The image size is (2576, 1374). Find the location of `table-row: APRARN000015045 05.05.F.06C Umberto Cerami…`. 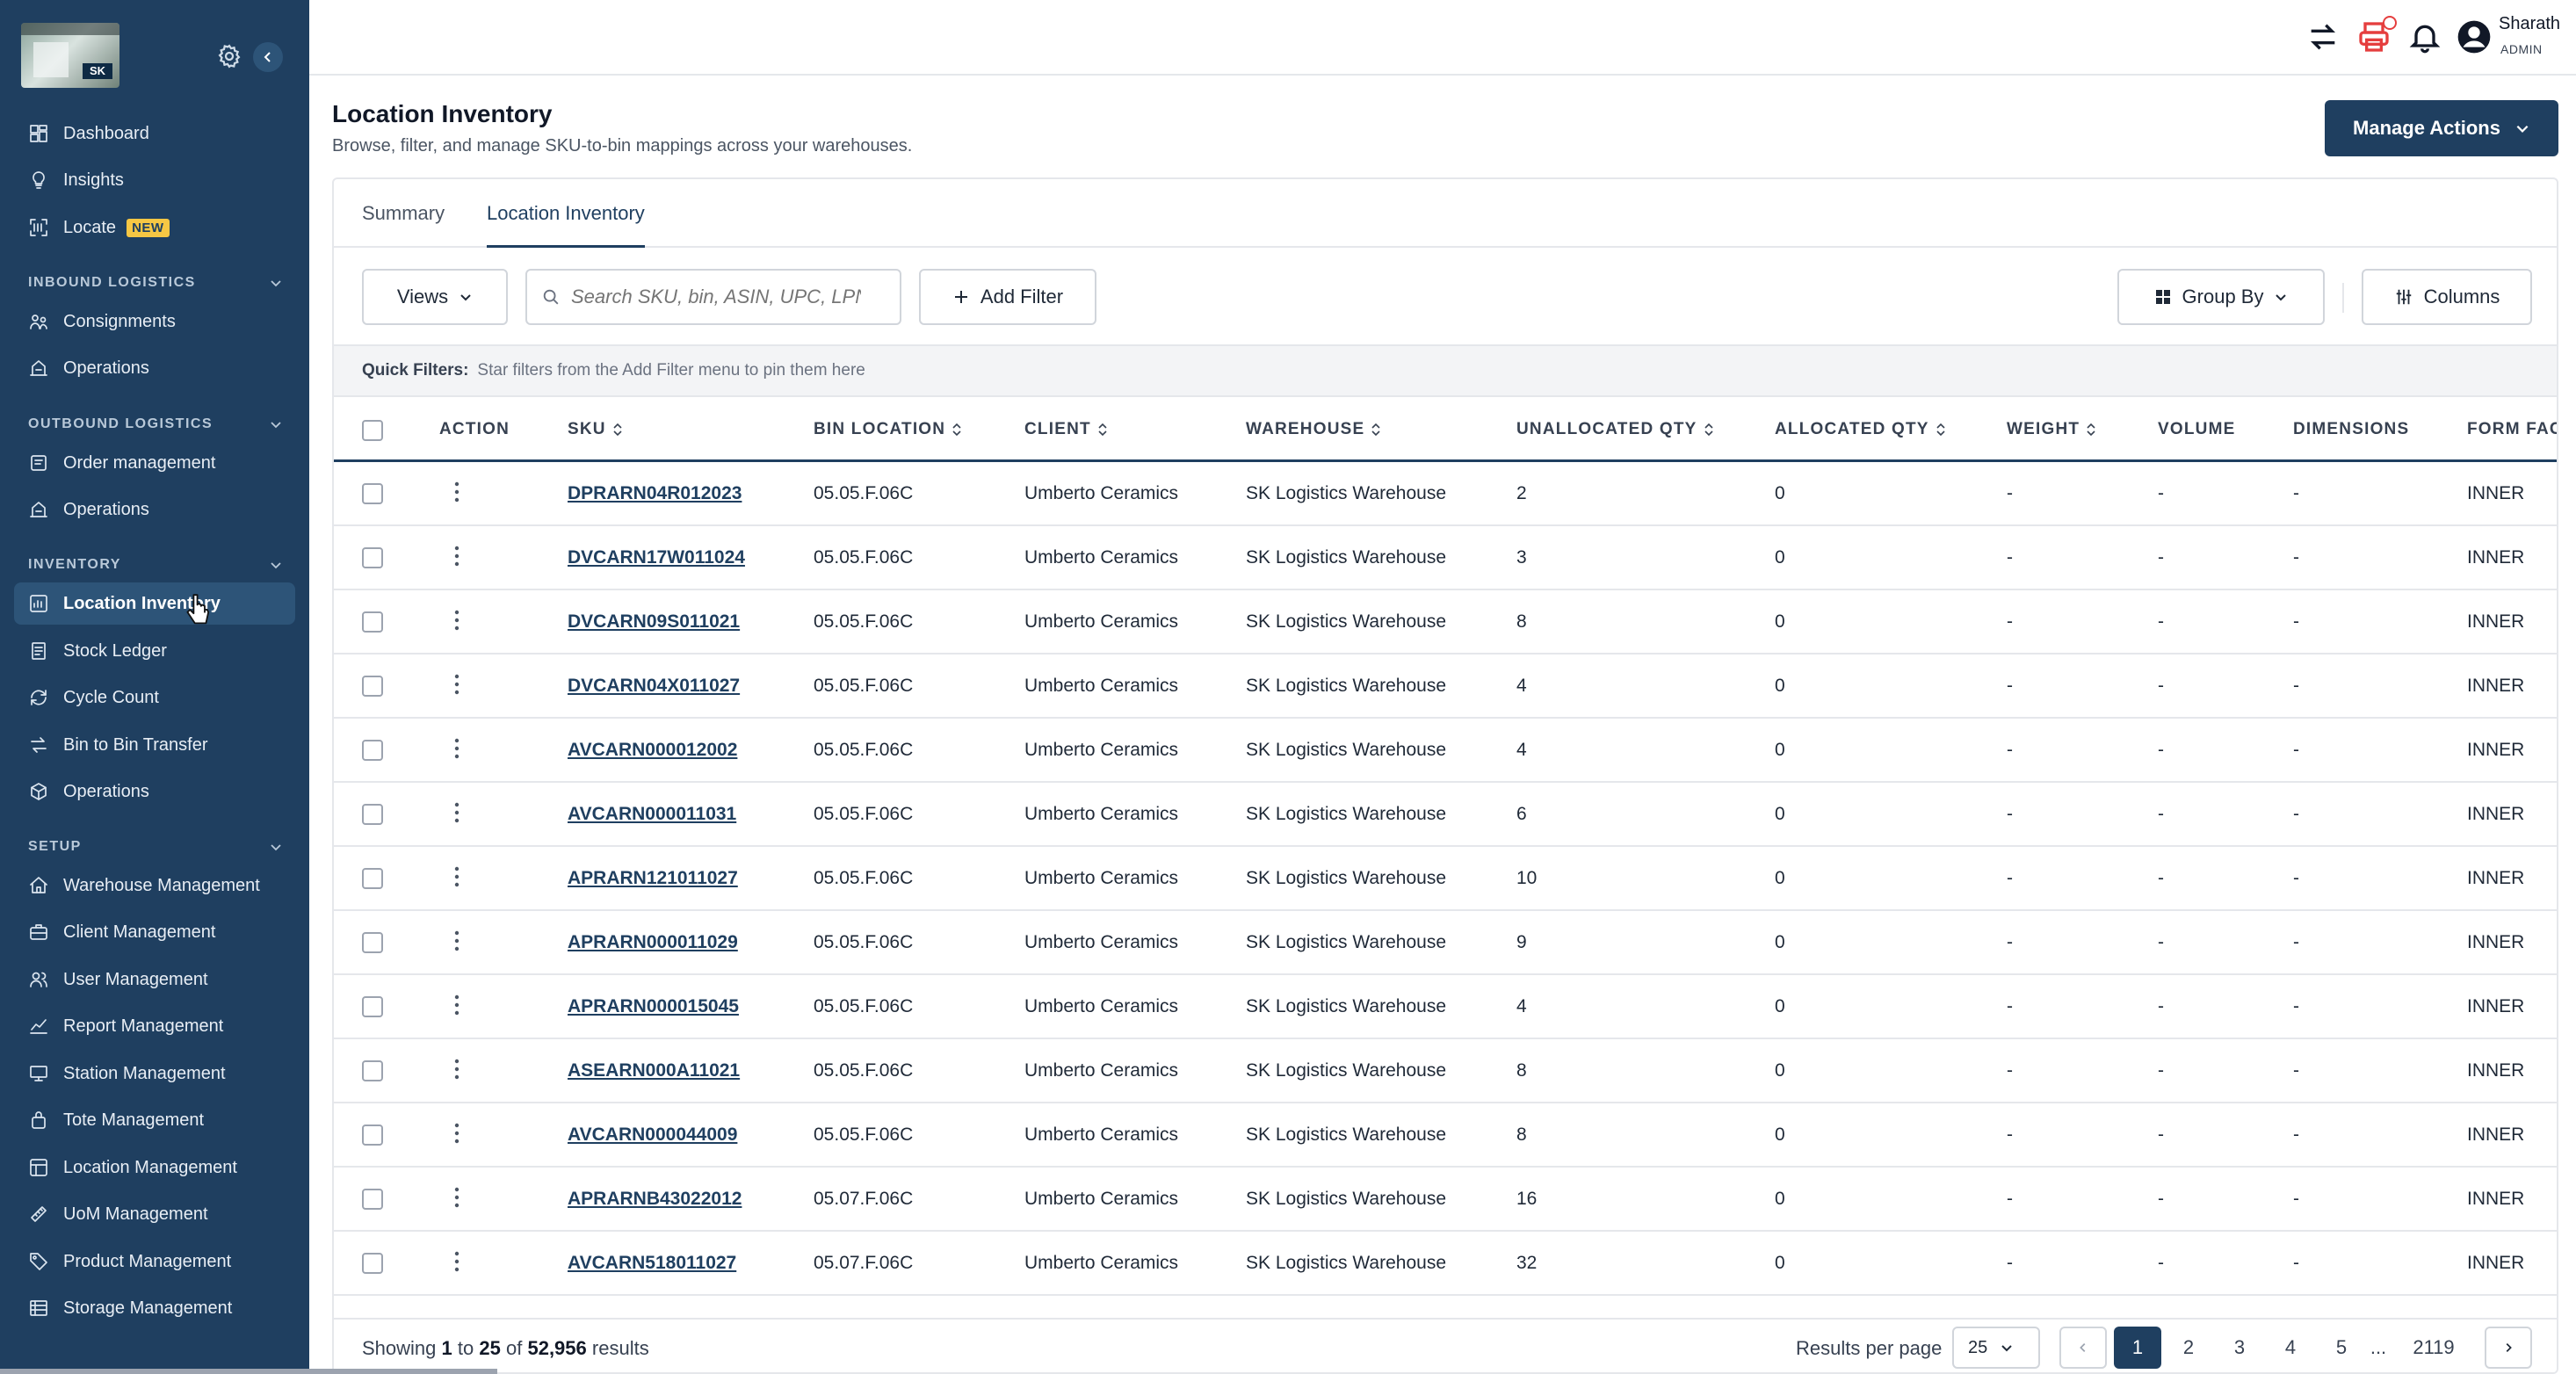

table-row: APRARN000015045 05.05.F.06C Umberto Cerami… is located at coordinates (1445, 1007).